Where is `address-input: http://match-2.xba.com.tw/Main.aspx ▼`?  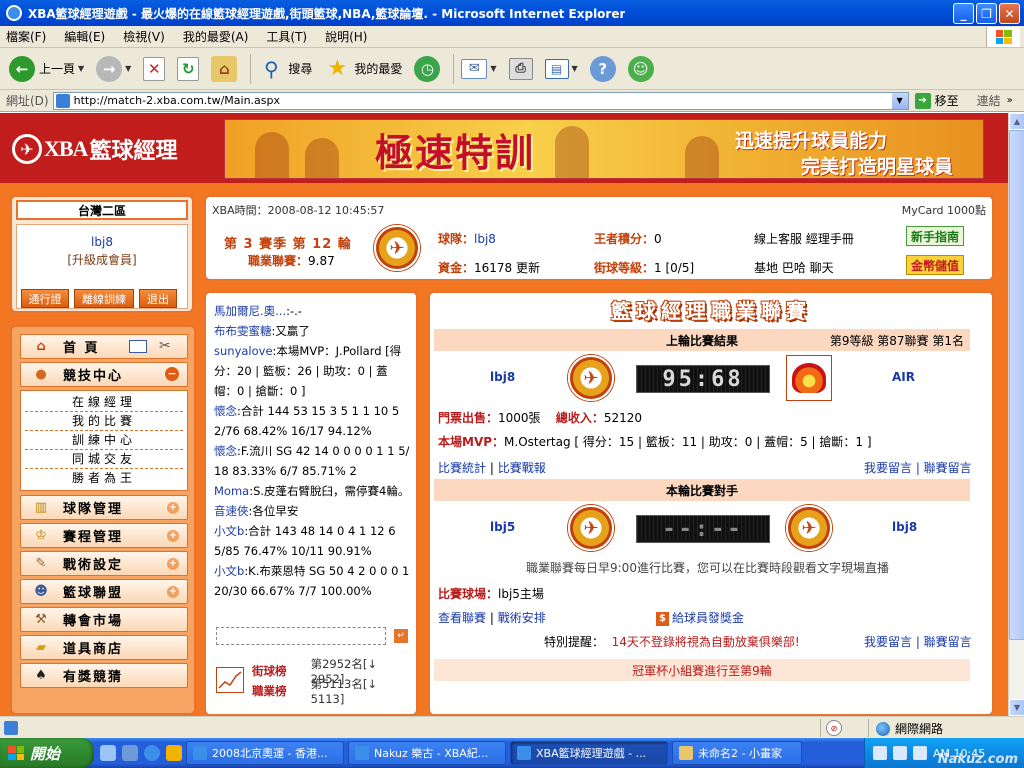
address-input: http://match-2.xba.com.tw/Main.aspx ▼ is located at coordinates (480, 100).